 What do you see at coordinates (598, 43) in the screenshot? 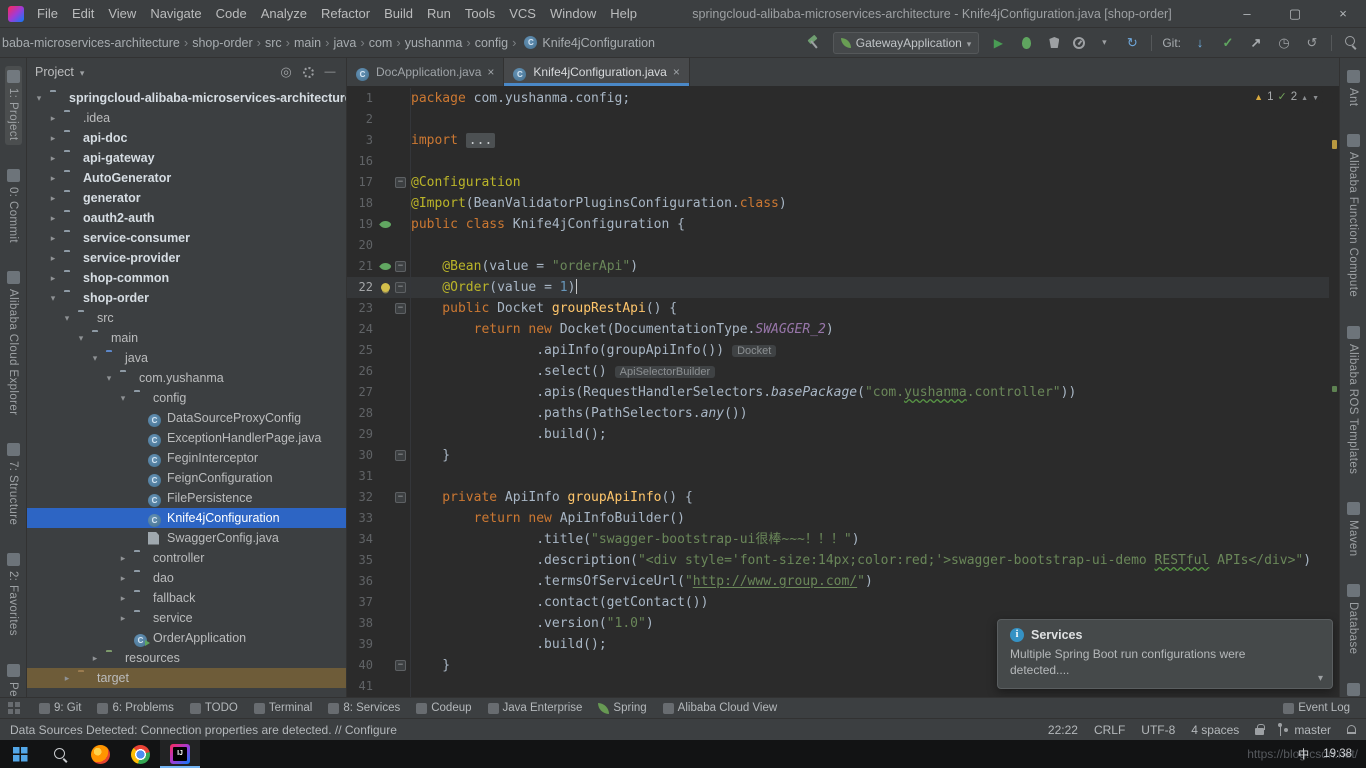
I see `breadcrumb-item-knife4jconfiguration: Knife4jConfiguration` at bounding box center [598, 43].